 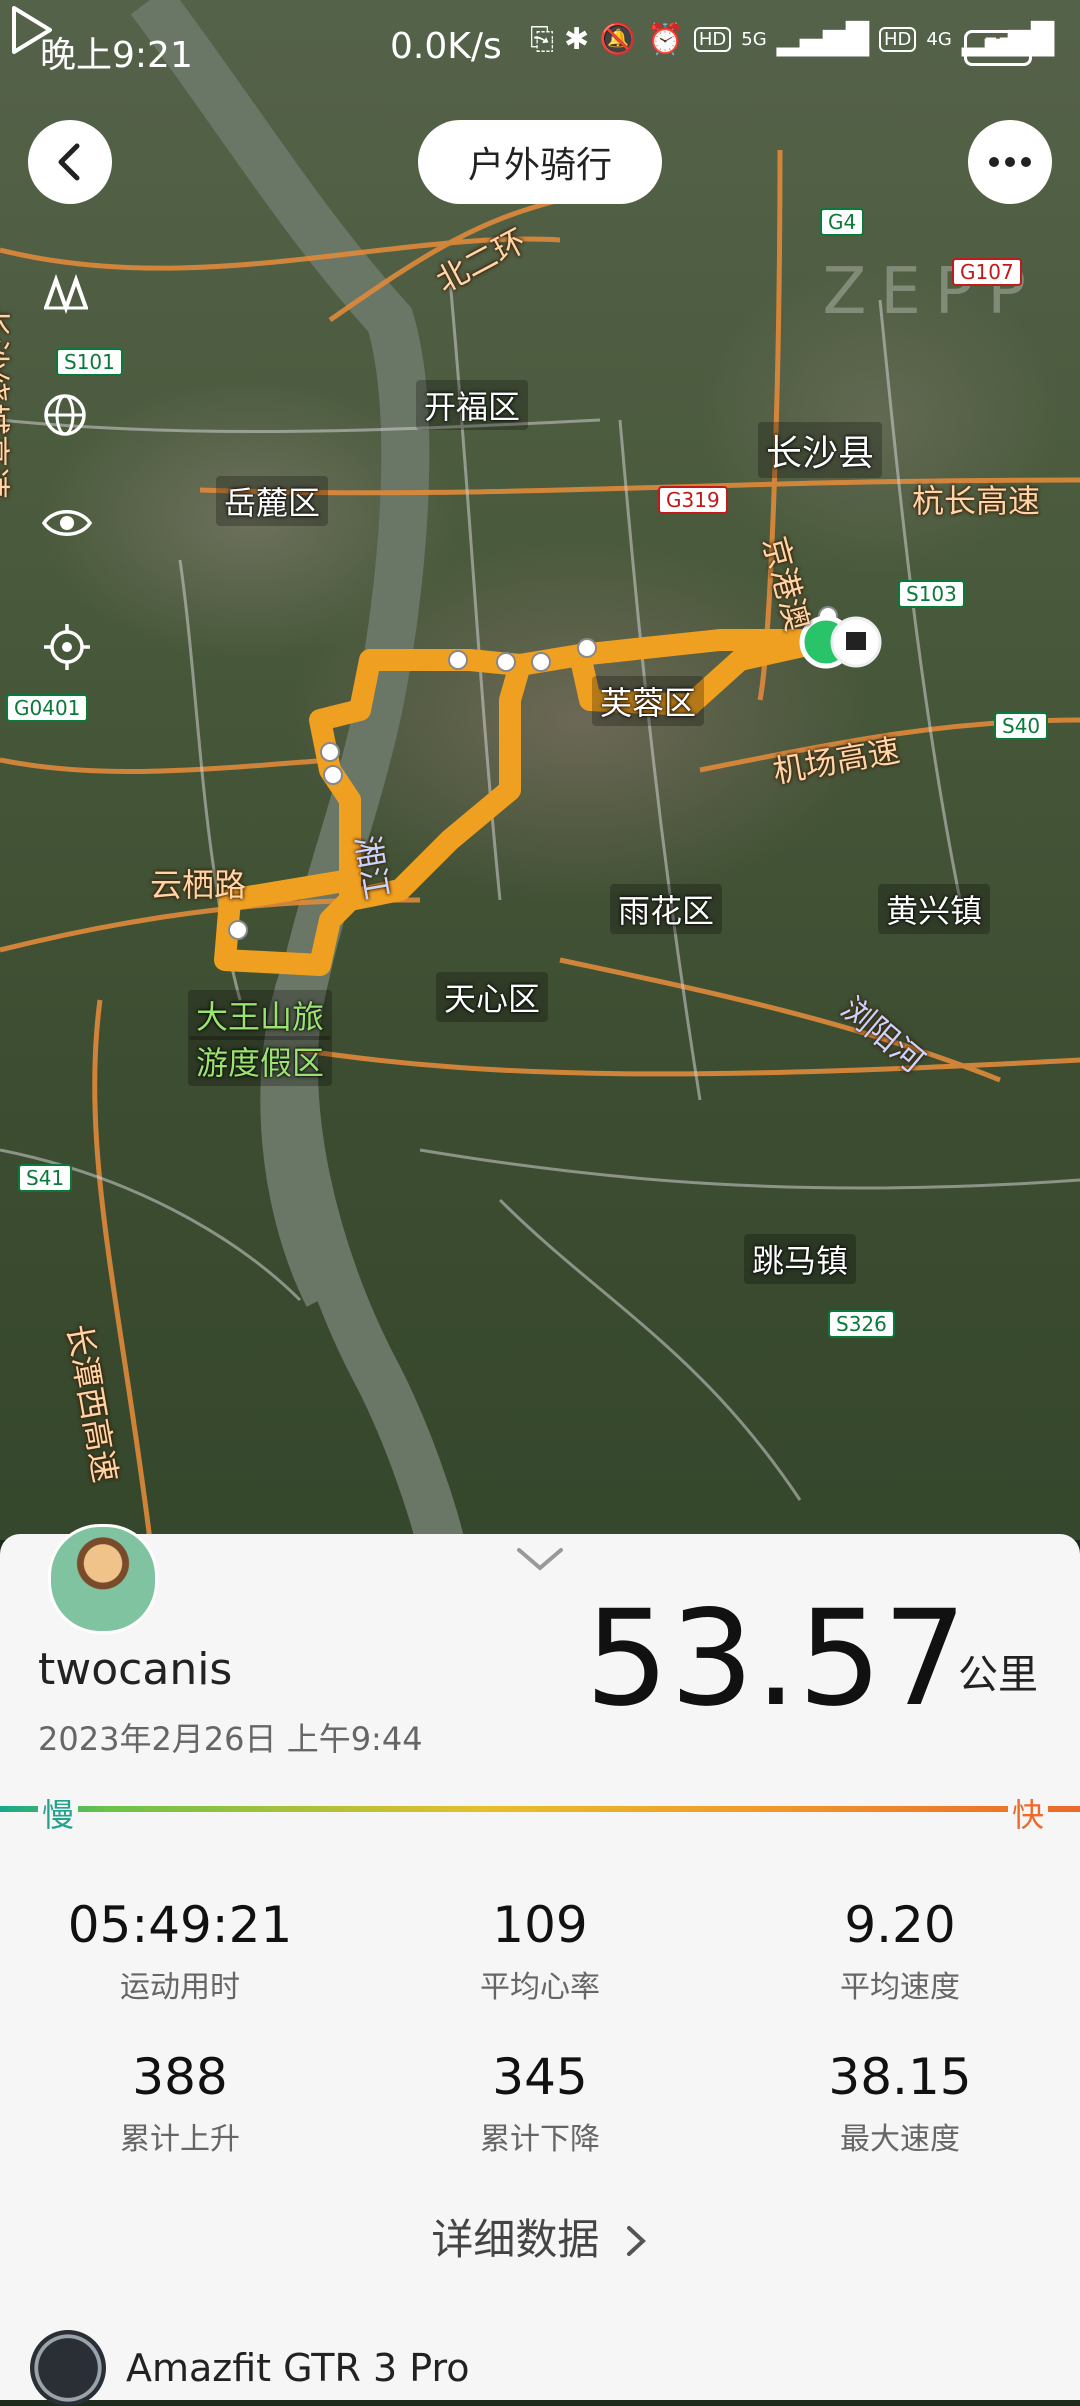 What do you see at coordinates (180, 2139) in the screenshot?
I see `stat-label: 累计上升` at bounding box center [180, 2139].